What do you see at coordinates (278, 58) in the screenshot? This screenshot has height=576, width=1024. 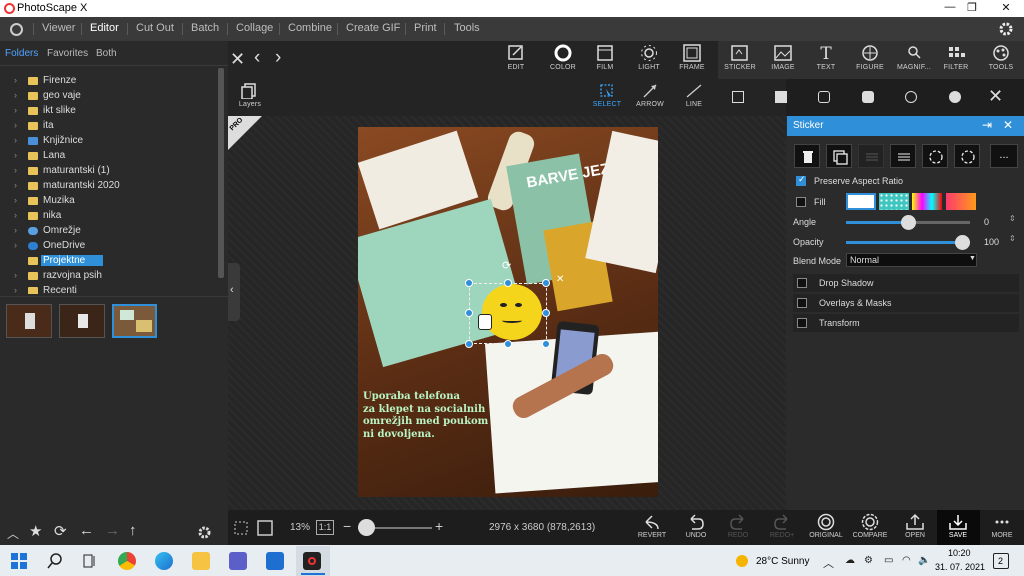 I see `next-image-icon: ›` at bounding box center [278, 58].